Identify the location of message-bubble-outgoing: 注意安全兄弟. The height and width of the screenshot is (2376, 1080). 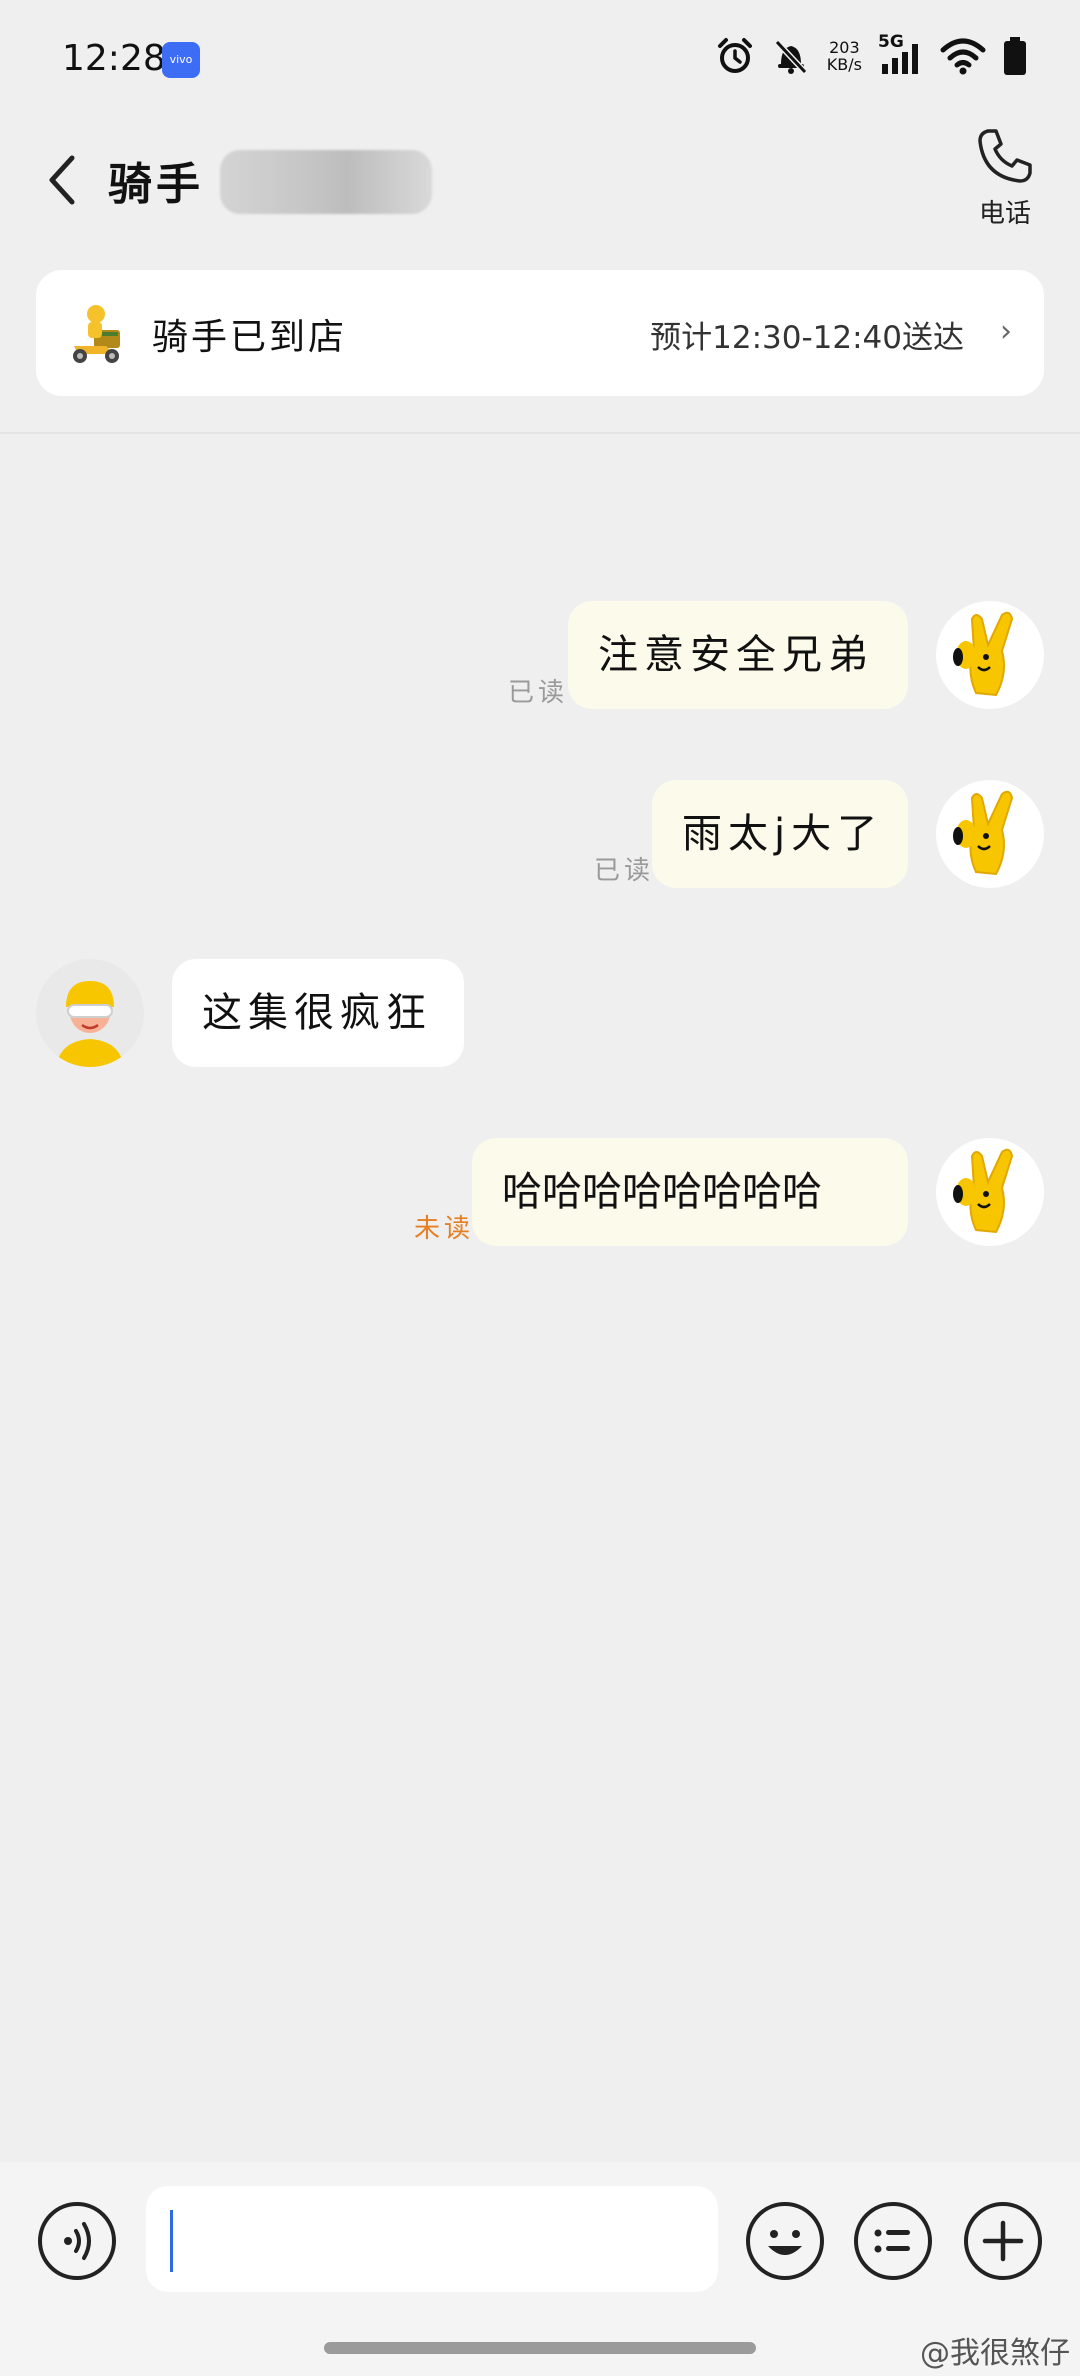
(738, 655).